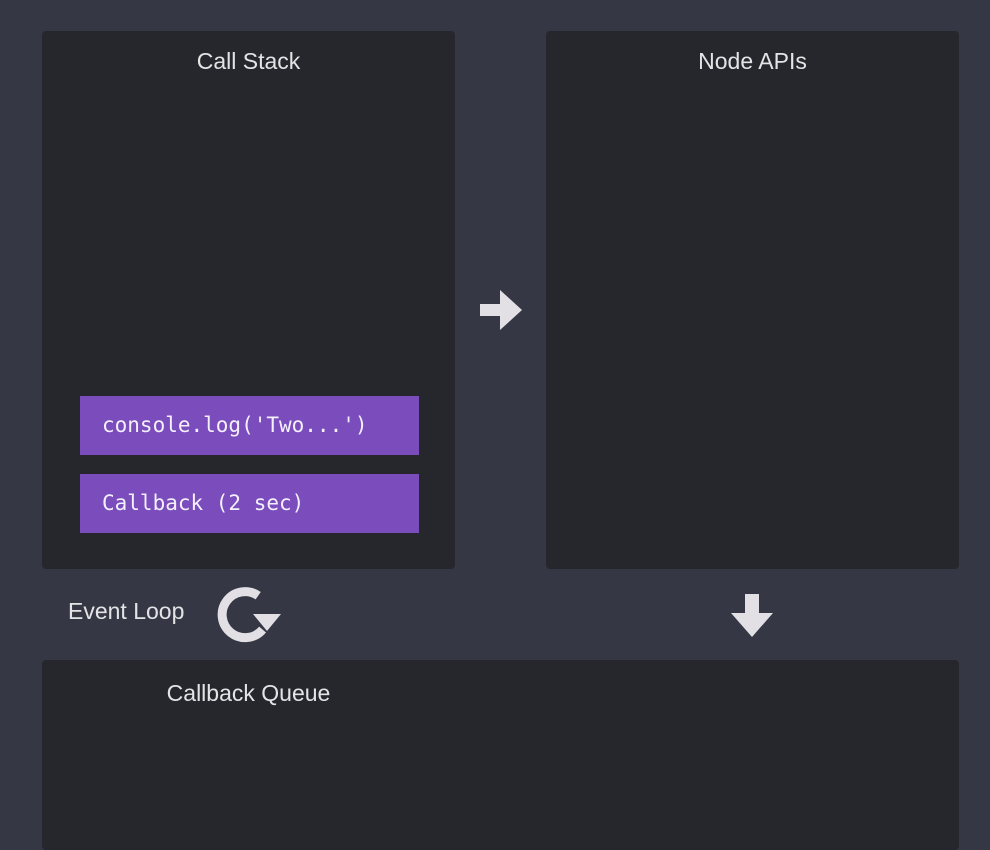 This screenshot has width=990, height=850. I want to click on node-apis-title: Node APIs, so click(752, 61).